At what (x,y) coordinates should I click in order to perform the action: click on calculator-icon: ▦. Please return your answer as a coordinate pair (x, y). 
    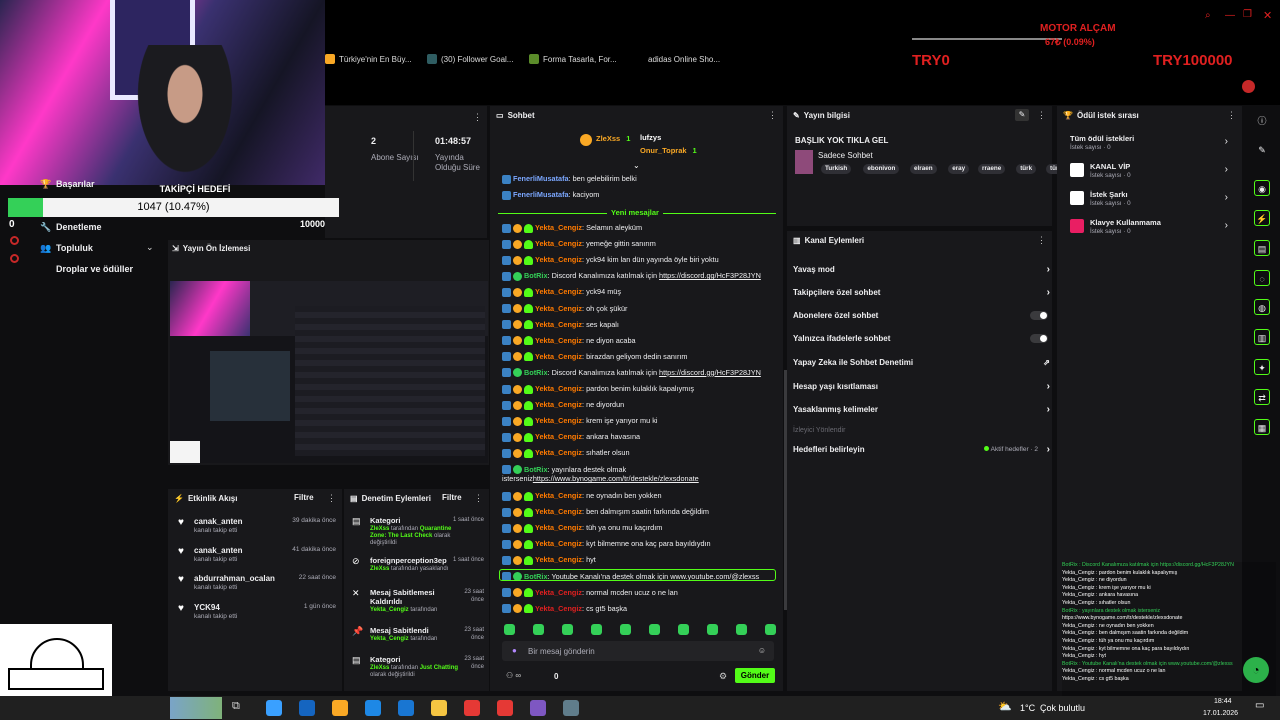
    Looking at the image, I should click on (1262, 427).